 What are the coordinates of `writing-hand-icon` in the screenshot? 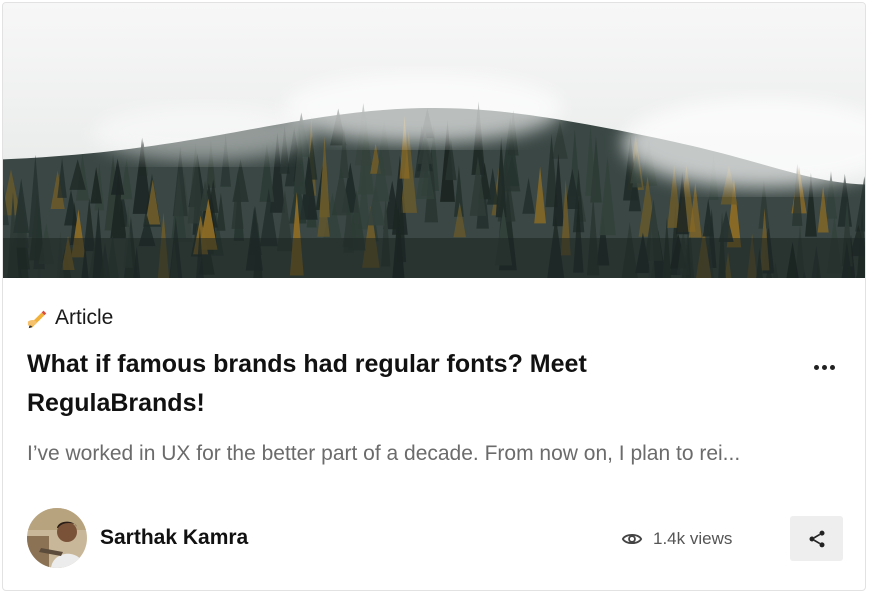 It's located at (37, 319).